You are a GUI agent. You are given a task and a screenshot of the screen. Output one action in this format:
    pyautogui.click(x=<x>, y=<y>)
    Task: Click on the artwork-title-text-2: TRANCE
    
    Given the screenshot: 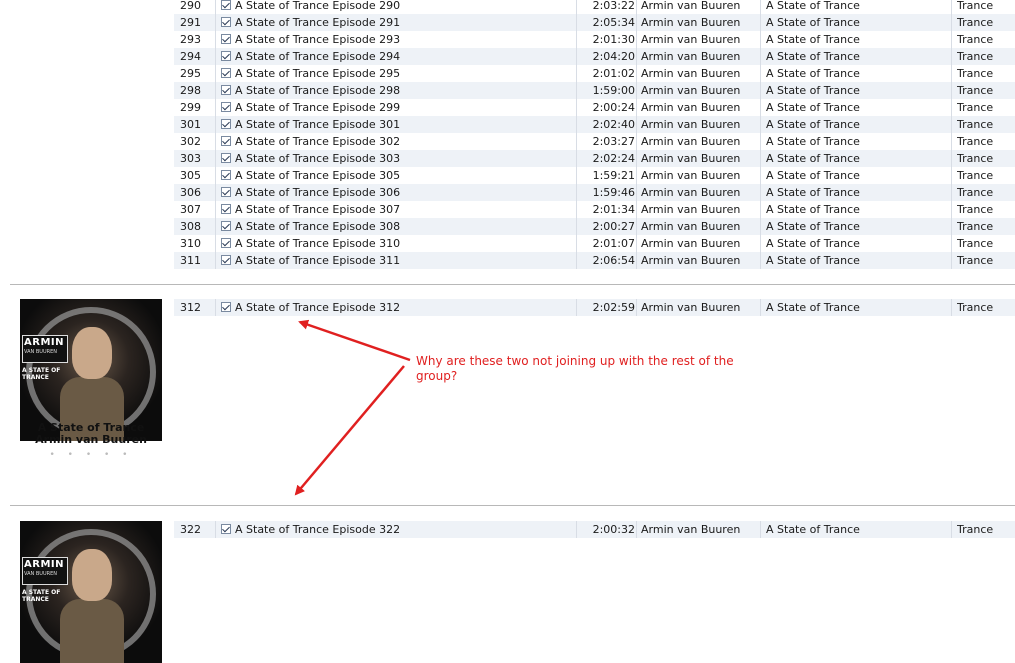 What is the action you would take?
    pyautogui.click(x=35, y=599)
    